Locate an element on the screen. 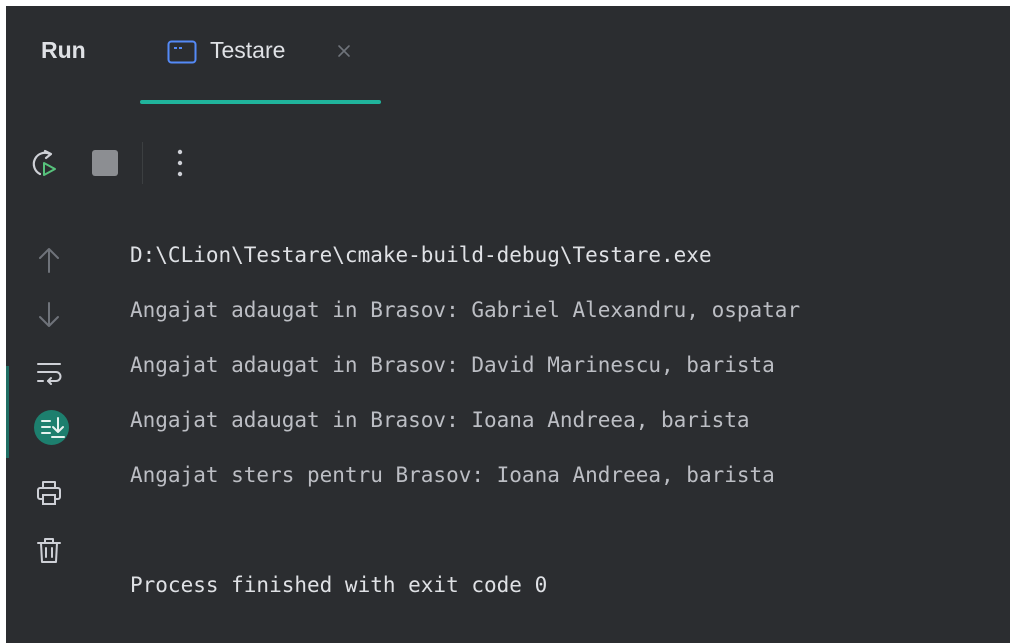 The image size is (1015, 643). gutter-accent is located at coordinates (7, 412).